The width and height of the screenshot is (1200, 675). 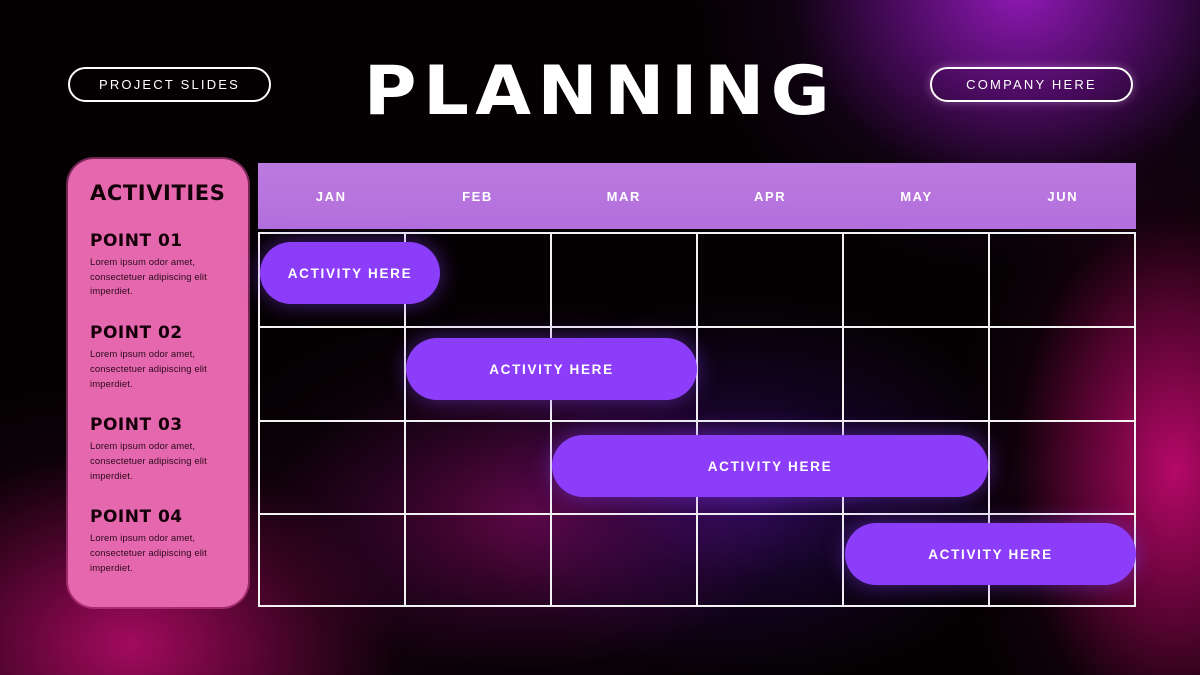 I want to click on month-header-jun: JUN, so click(x=1063, y=196).